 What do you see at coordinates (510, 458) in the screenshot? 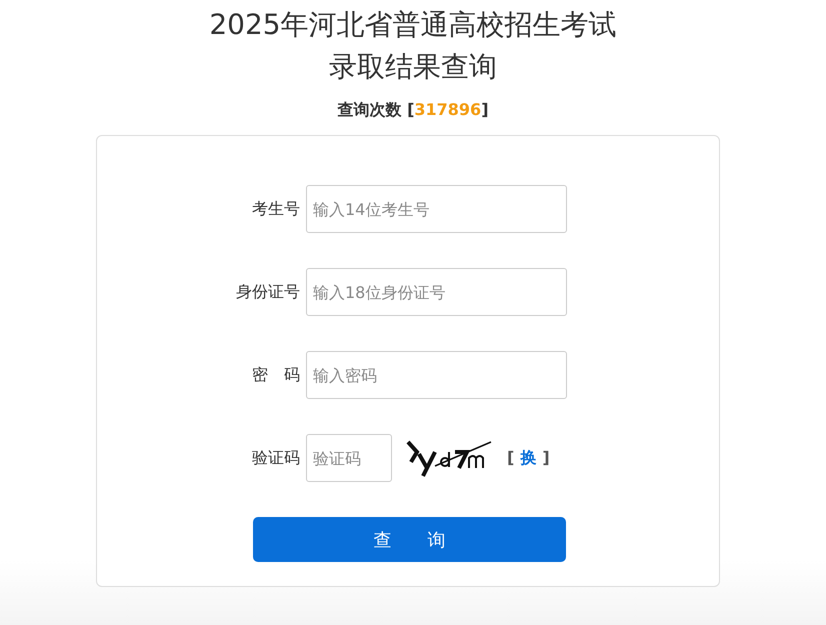
I see `bracket: [` at bounding box center [510, 458].